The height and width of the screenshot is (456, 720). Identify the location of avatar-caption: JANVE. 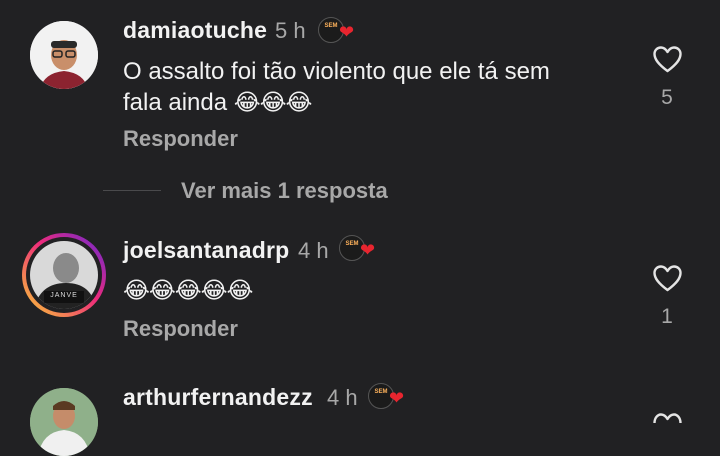
(64, 295).